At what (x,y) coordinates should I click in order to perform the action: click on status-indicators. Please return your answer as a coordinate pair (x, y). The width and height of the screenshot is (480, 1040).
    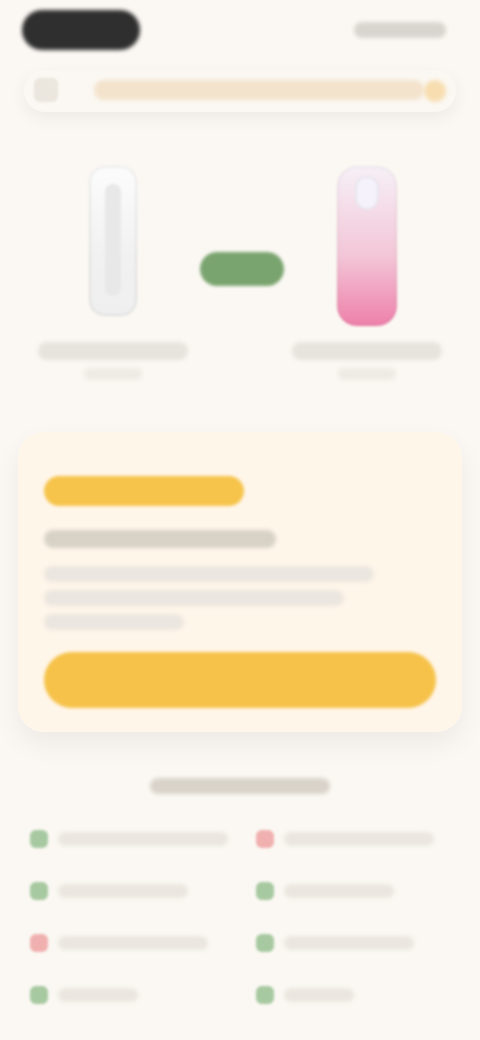
    Looking at the image, I should click on (400, 30).